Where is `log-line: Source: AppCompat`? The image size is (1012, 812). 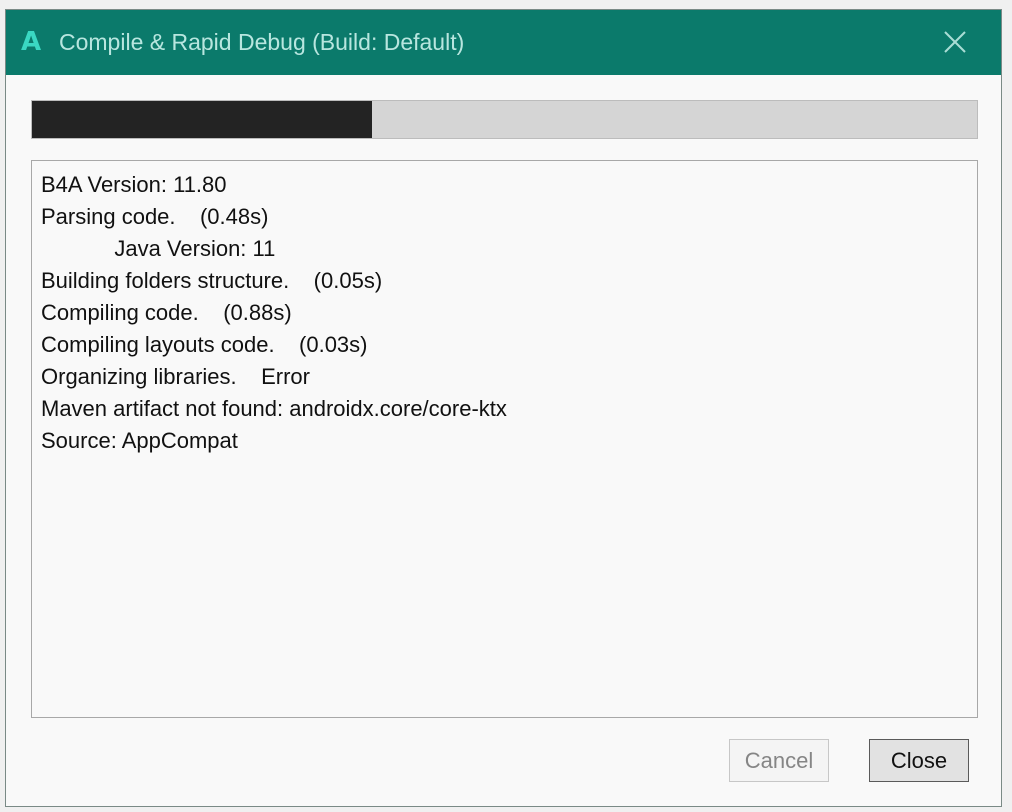 log-line: Source: AppCompat is located at coordinates (139, 440).